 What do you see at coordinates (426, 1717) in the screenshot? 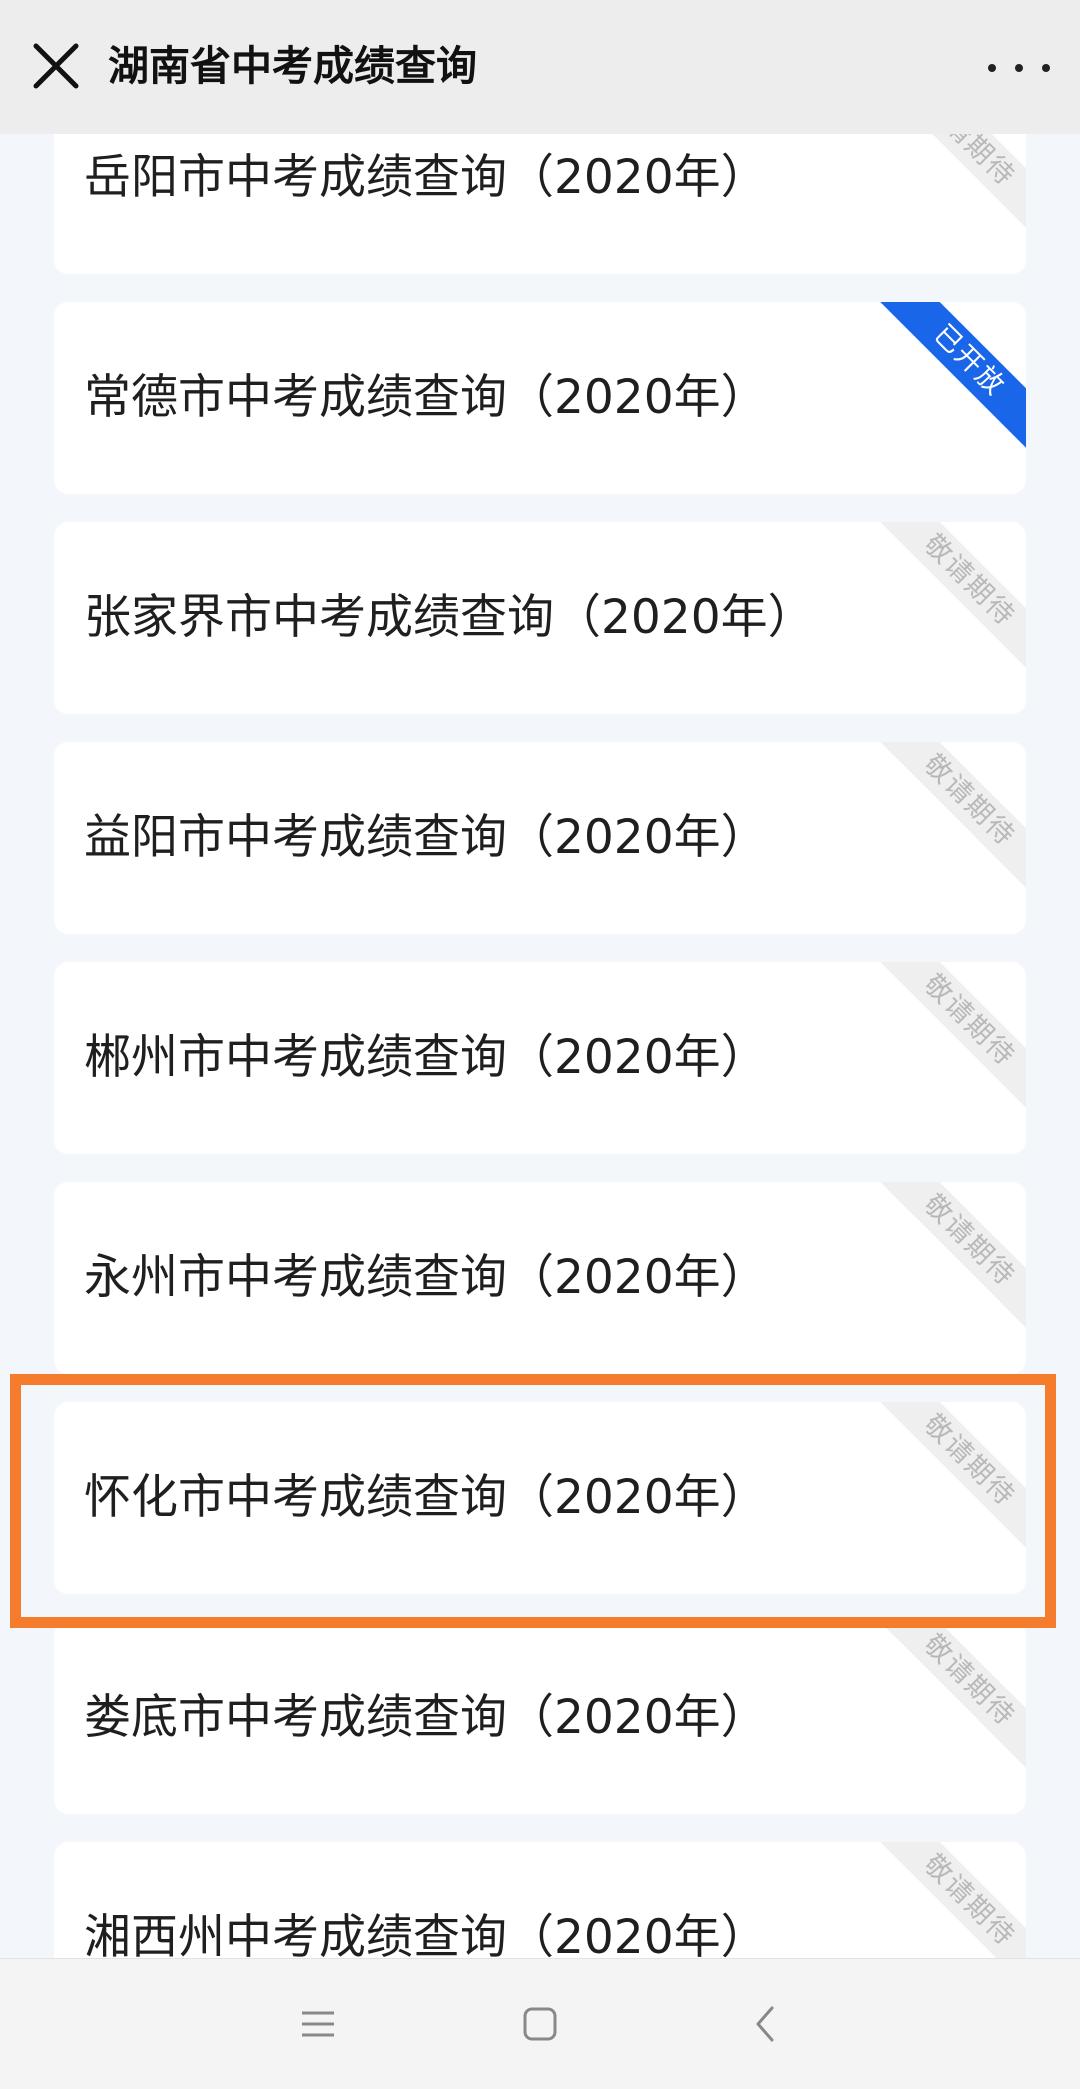
I see `card-label: 娄底市中考成绩查询（2020年）` at bounding box center [426, 1717].